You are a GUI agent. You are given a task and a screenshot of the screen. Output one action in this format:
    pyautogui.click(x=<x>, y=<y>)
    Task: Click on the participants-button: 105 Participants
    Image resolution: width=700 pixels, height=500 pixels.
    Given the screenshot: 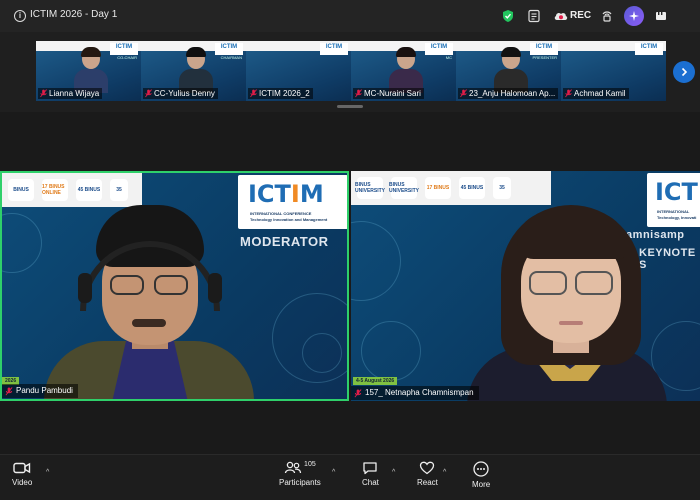 What is the action you would take?
    pyautogui.click(x=300, y=474)
    